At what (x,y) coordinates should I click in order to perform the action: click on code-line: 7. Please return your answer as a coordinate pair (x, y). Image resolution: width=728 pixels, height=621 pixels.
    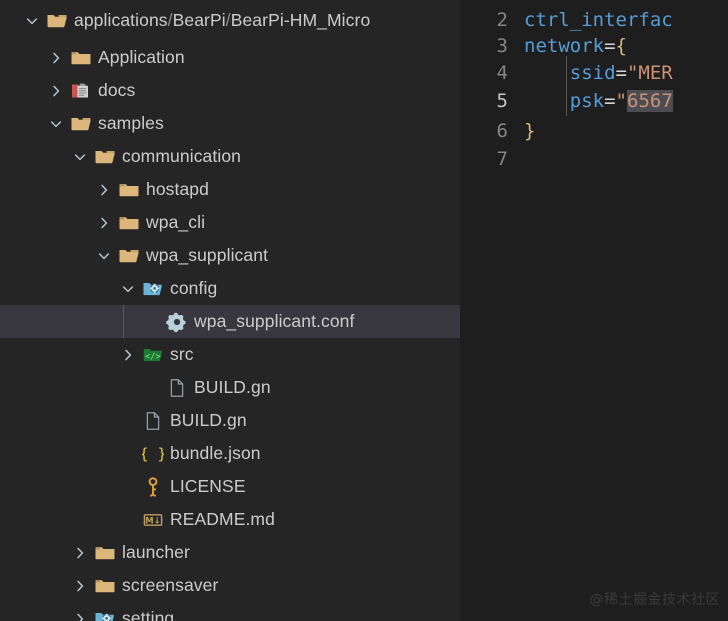
    Looking at the image, I should click on (594, 159).